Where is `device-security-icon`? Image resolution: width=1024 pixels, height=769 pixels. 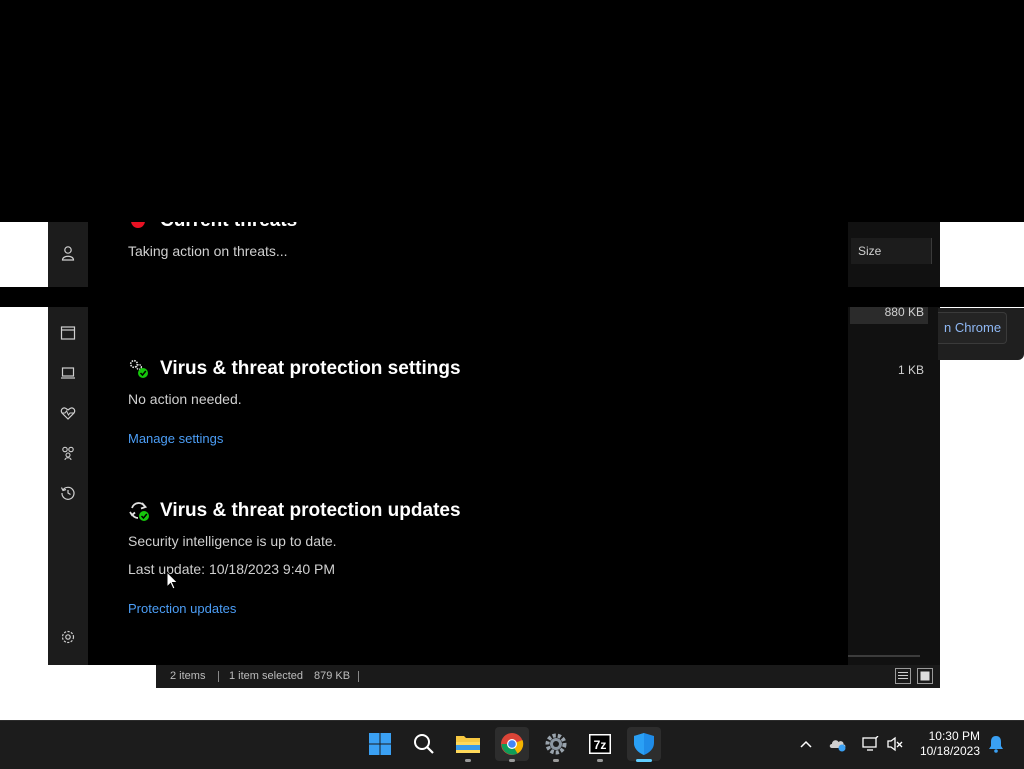
device-security-icon is located at coordinates (68, 373).